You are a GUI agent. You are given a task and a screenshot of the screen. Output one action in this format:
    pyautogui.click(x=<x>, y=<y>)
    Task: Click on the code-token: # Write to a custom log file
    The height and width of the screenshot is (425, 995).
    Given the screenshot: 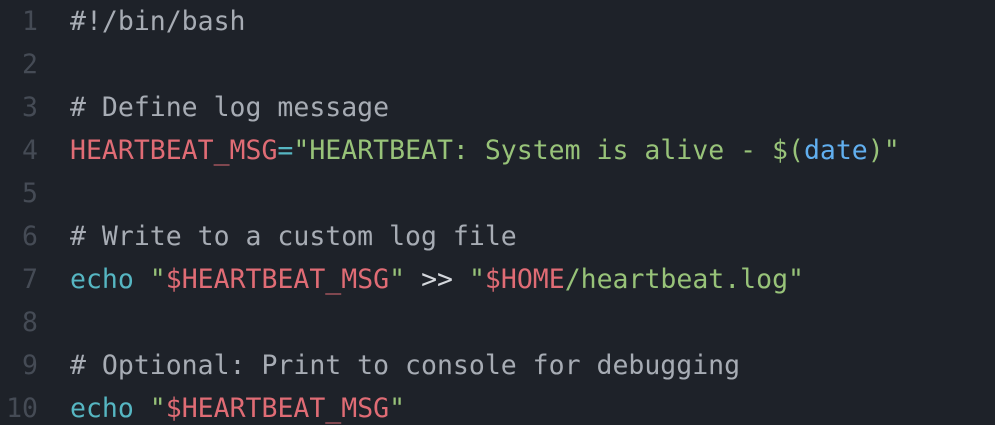 What is the action you would take?
    pyautogui.click(x=293, y=236)
    